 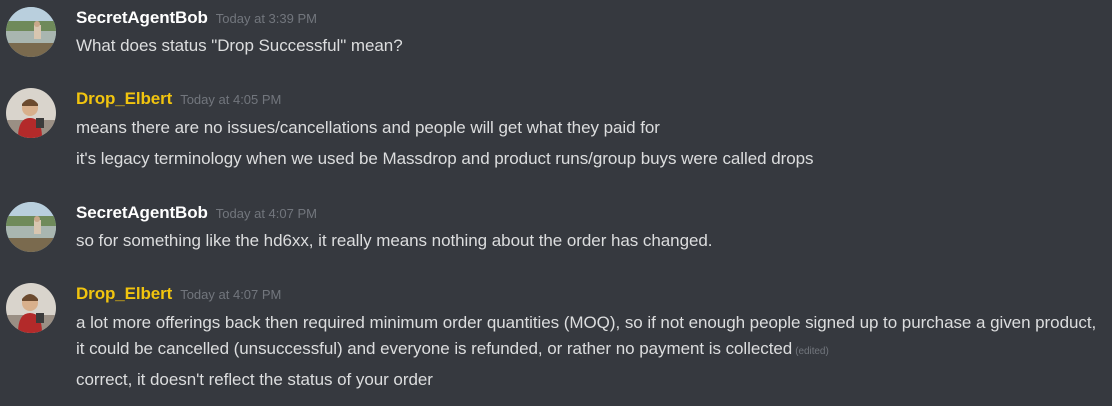 I want to click on message-header: SecretAgentBob Today at 4:07 PM, so click(x=196, y=213).